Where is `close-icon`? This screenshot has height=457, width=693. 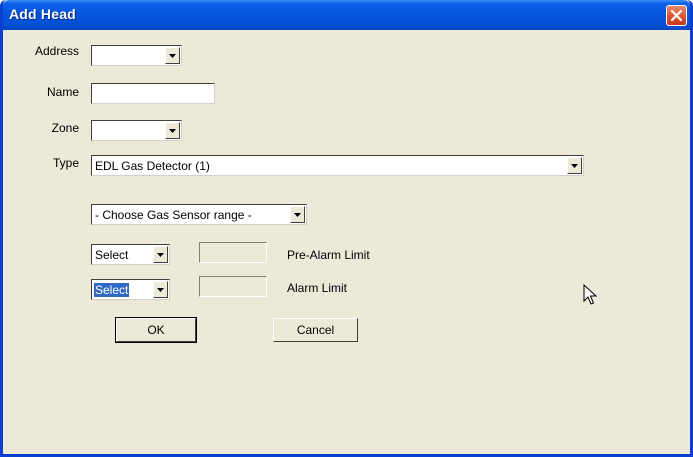 close-icon is located at coordinates (676, 15).